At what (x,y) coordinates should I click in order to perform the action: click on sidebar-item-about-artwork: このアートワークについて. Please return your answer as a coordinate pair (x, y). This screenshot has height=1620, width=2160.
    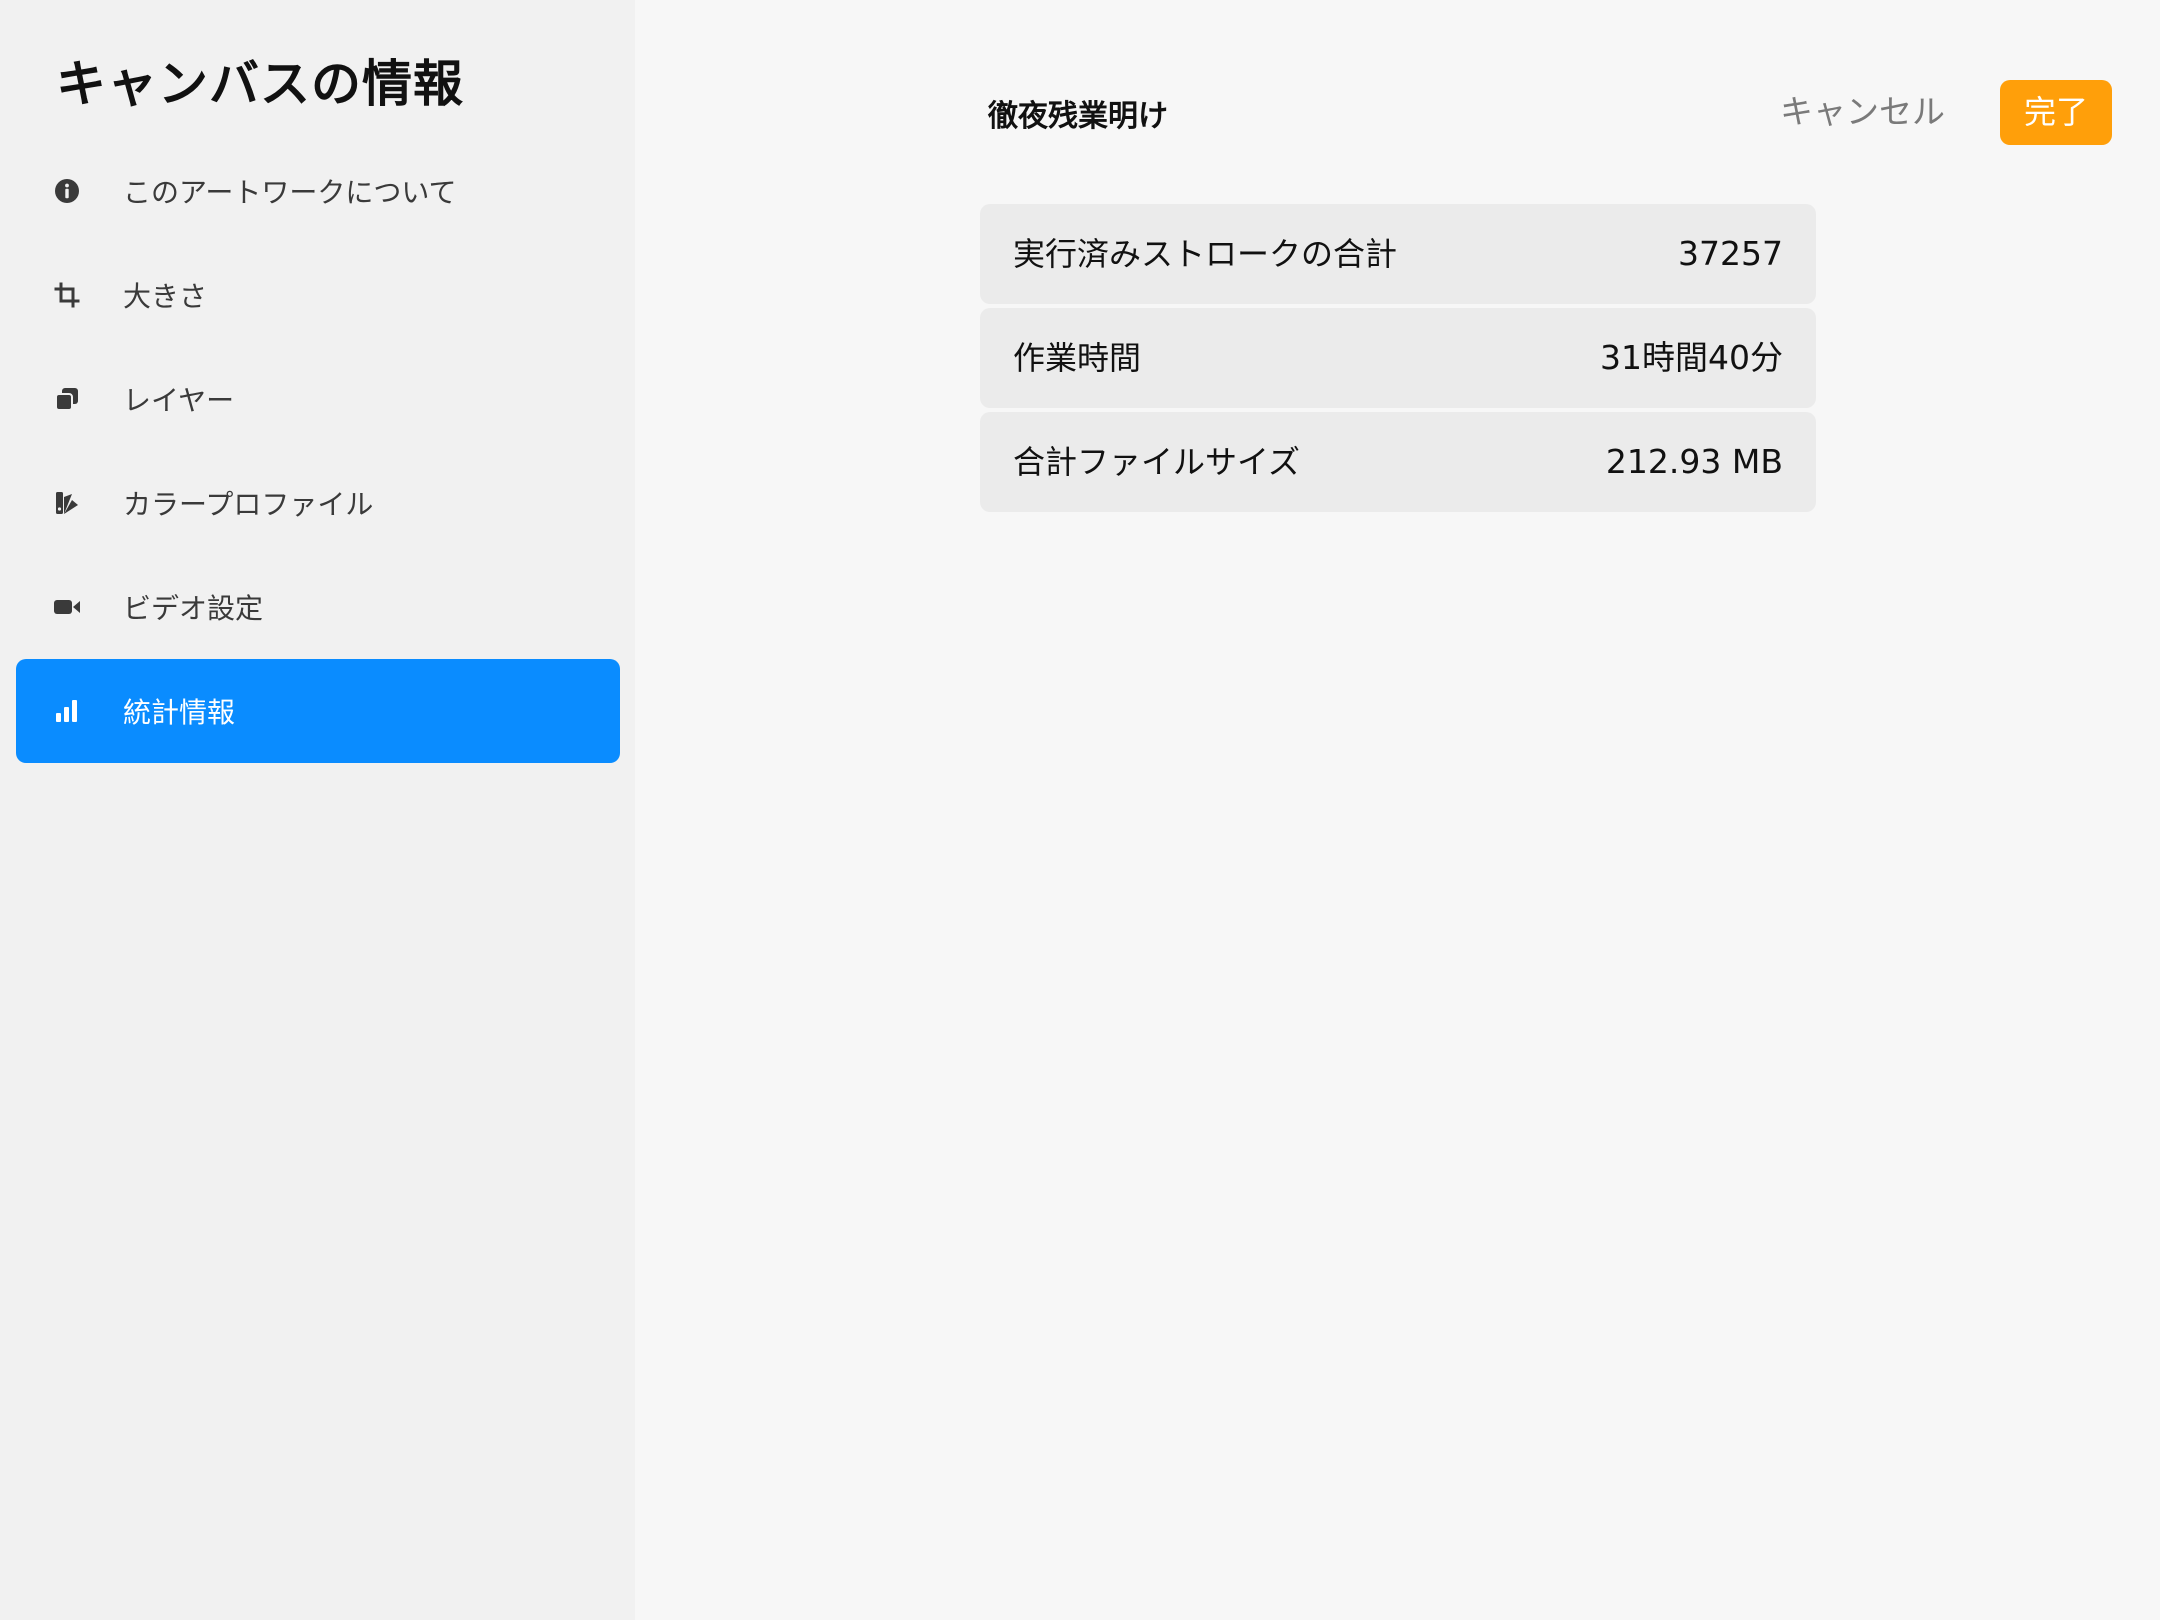
    Looking at the image, I should click on (318, 191).